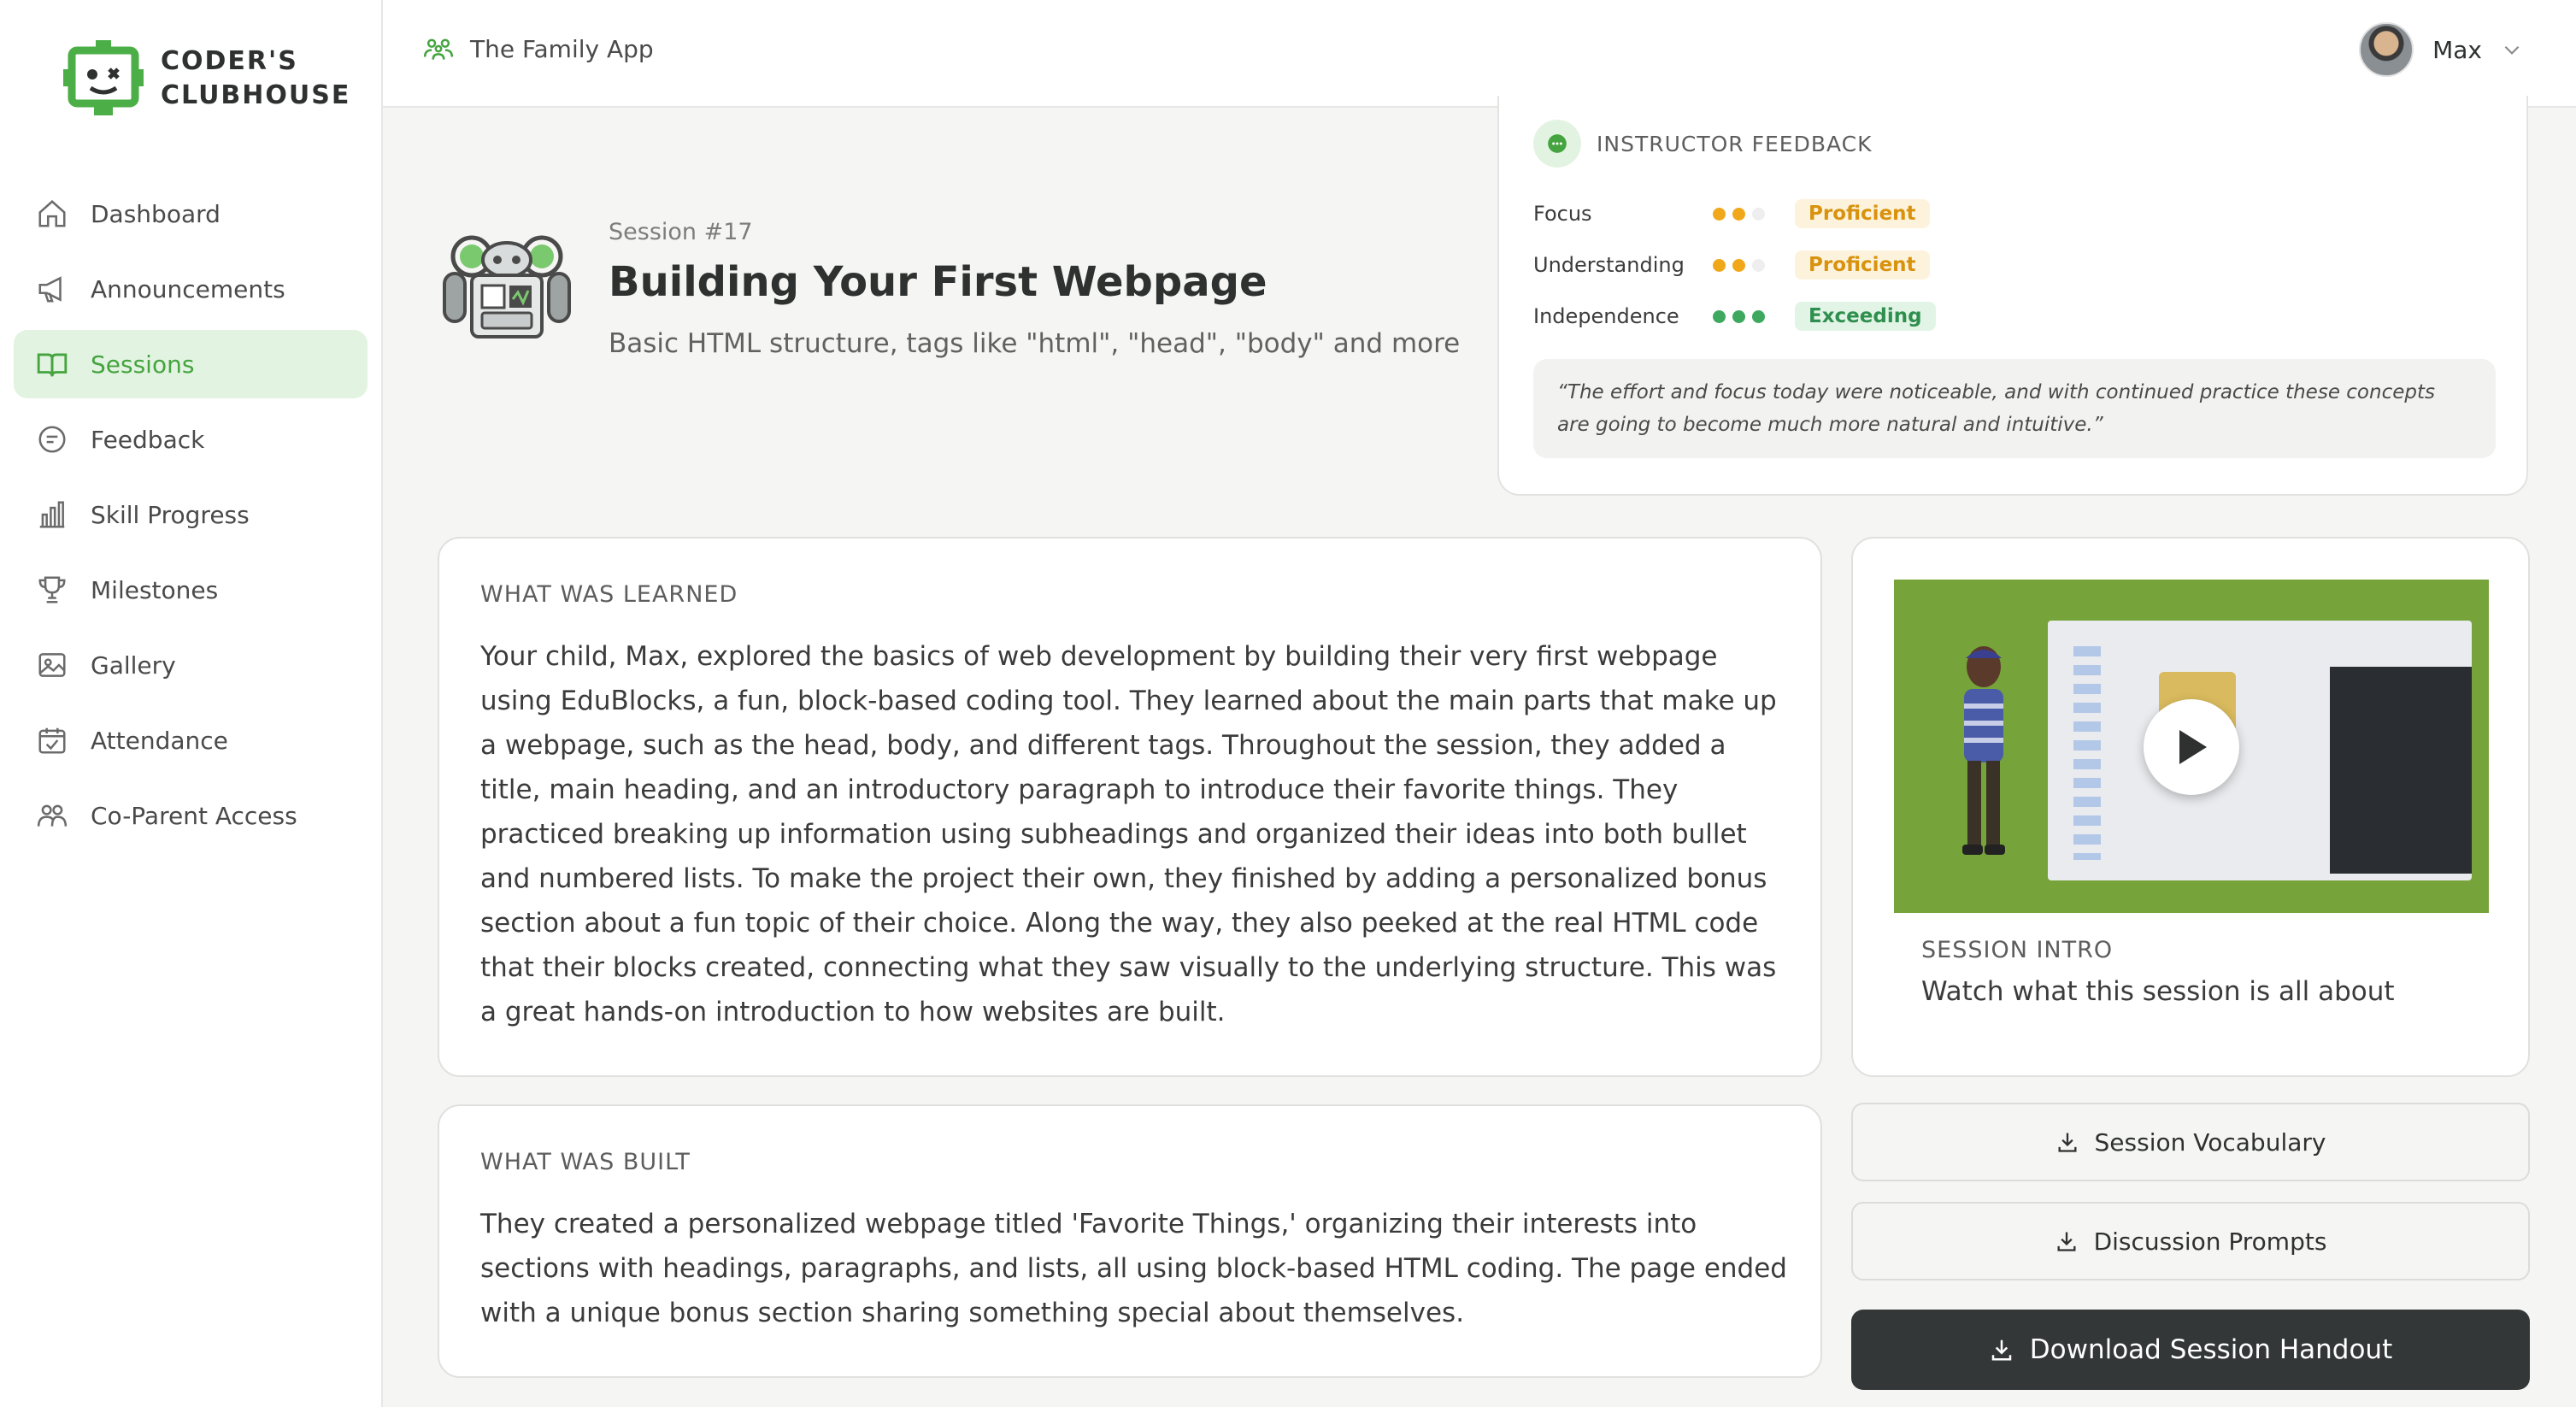 Image resolution: width=2576 pixels, height=1407 pixels. What do you see at coordinates (2210, 1241) in the screenshot?
I see `button-label: Discussion Prompts` at bounding box center [2210, 1241].